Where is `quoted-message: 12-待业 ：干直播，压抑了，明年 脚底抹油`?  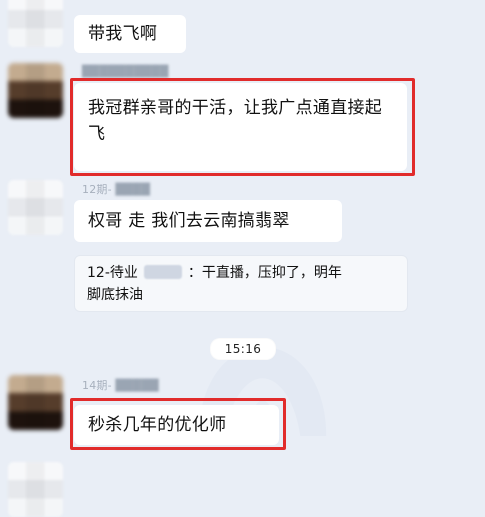 quoted-message: 12-待业 ：干直播，压抑了，明年 脚底抹油 is located at coordinates (241, 283).